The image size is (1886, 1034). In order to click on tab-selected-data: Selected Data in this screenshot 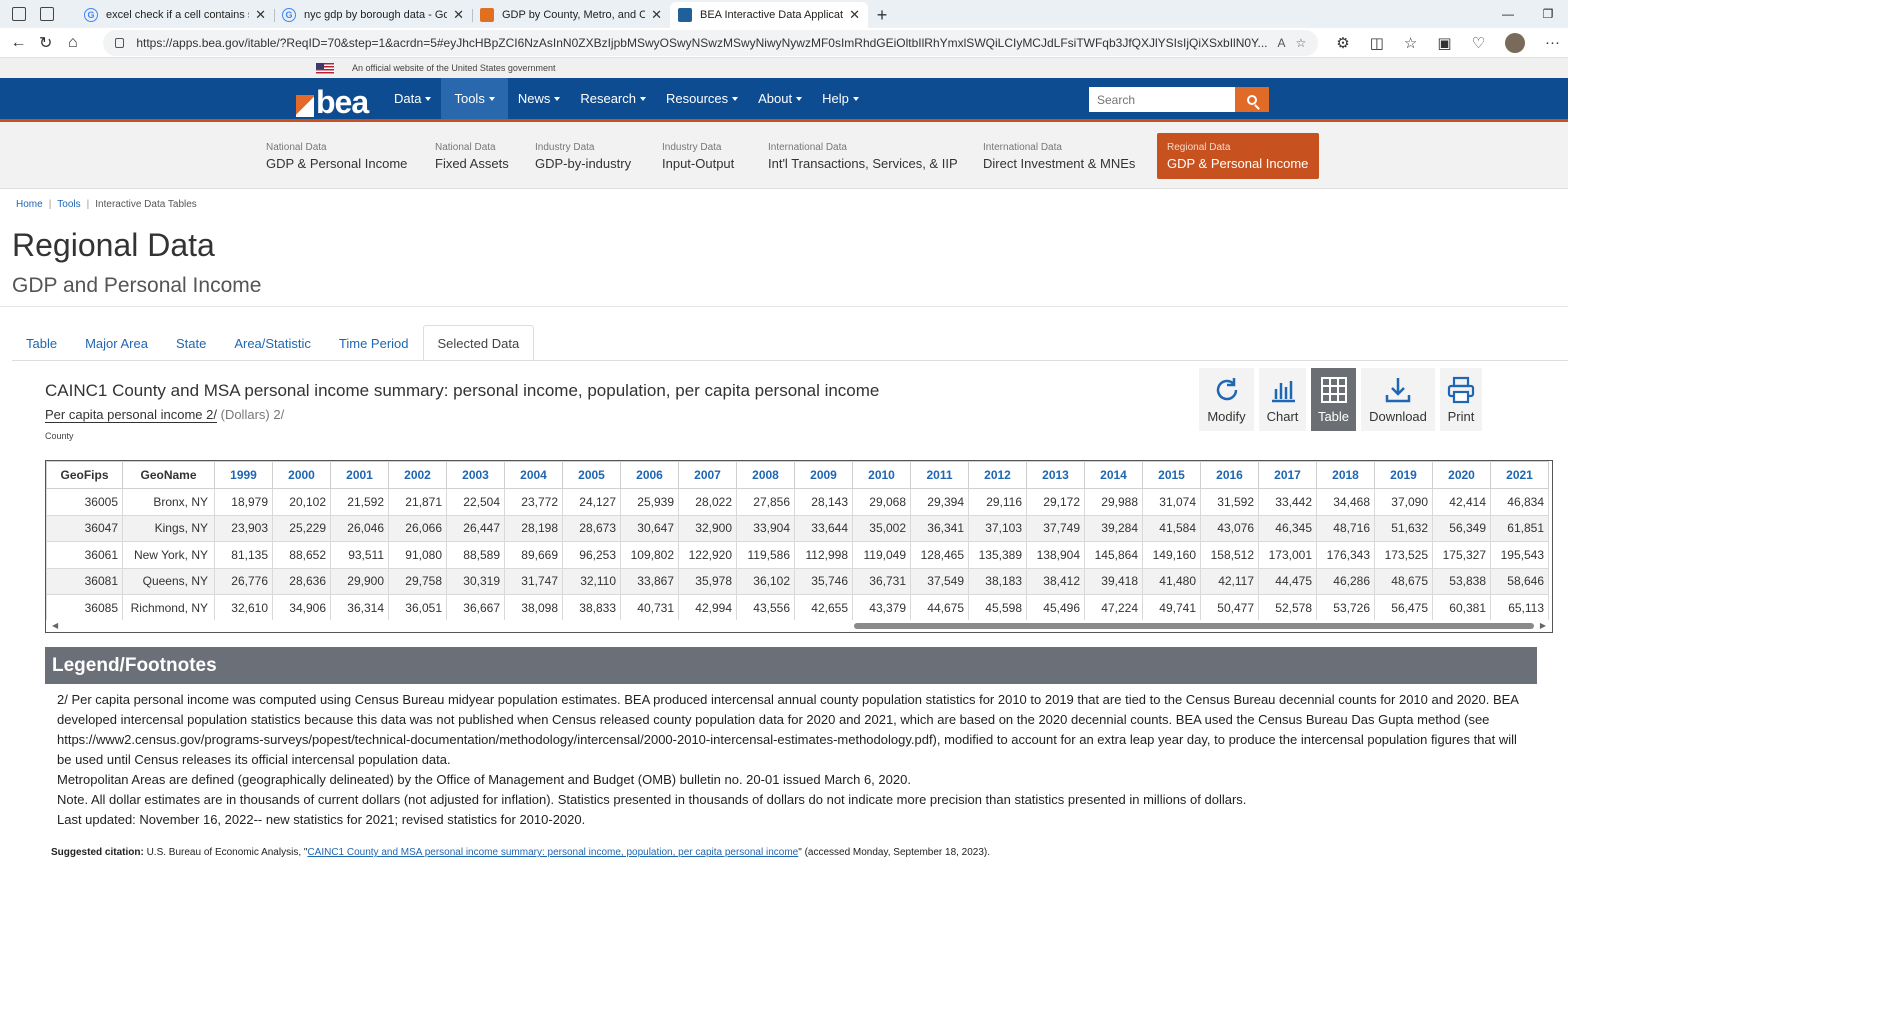, I will do `click(478, 343)`.